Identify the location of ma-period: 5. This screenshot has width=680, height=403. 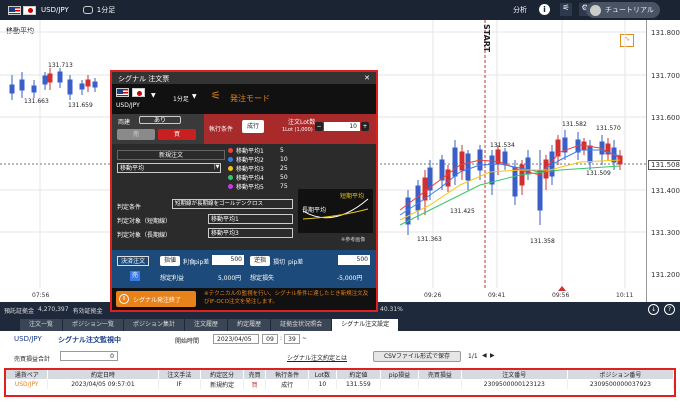
(282, 150).